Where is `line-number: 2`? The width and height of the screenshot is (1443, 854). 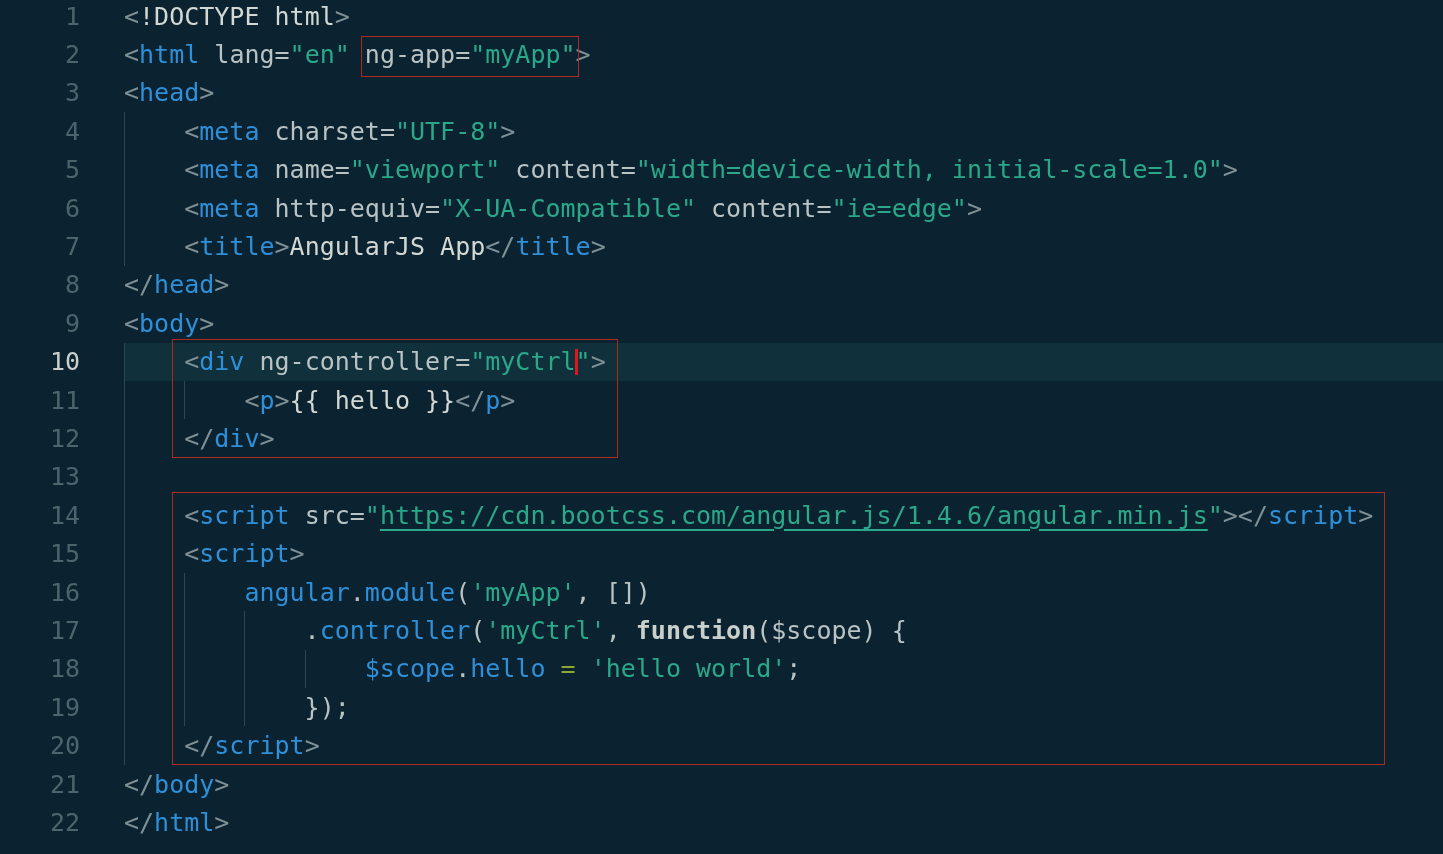
line-number: 2 is located at coordinates (72, 55).